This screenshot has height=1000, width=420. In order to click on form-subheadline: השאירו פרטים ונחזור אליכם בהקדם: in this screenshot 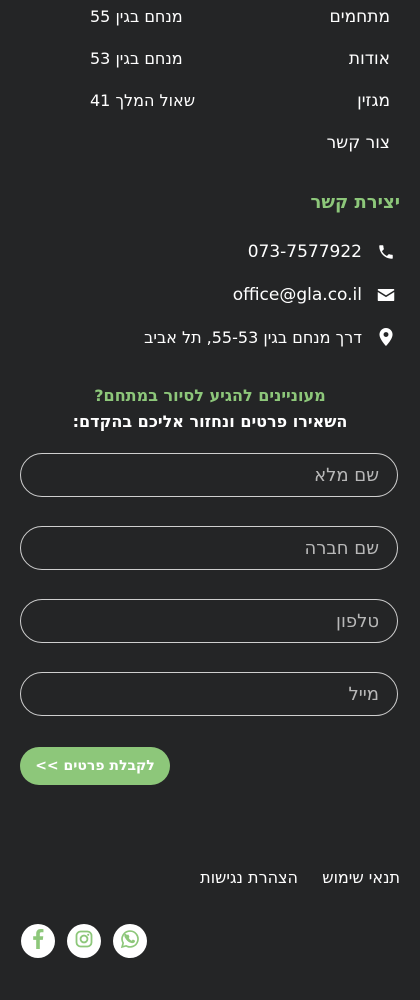, I will do `click(210, 421)`.